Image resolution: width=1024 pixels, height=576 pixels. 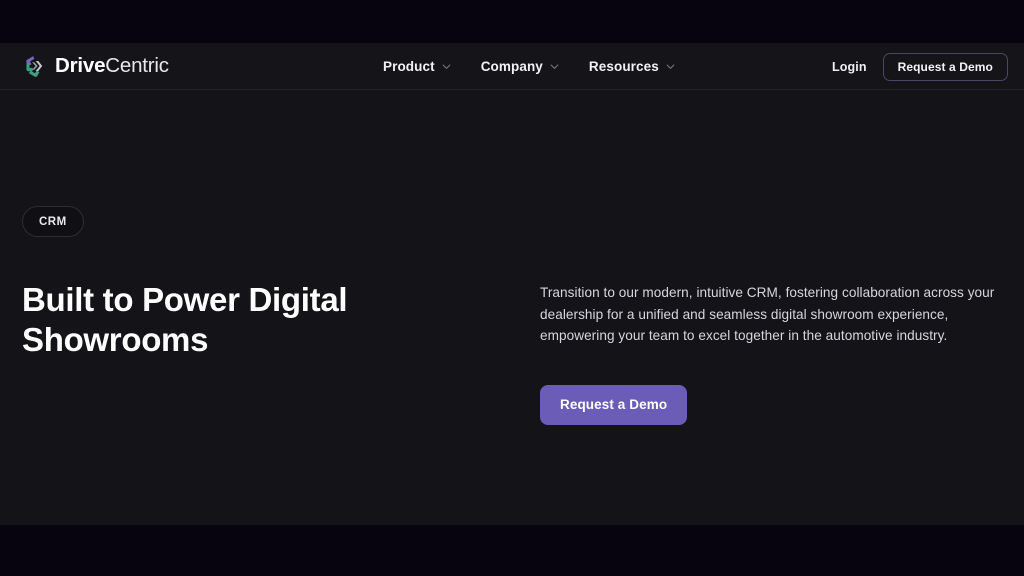 What do you see at coordinates (512, 21) in the screenshot?
I see `letterbox-top-bar` at bounding box center [512, 21].